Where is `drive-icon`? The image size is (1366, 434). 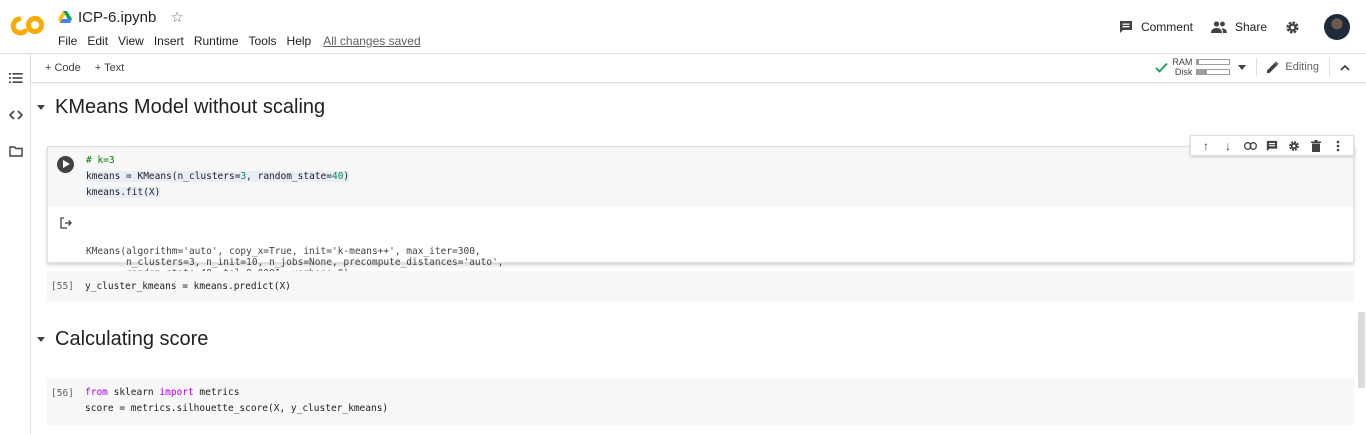 drive-icon is located at coordinates (65, 17).